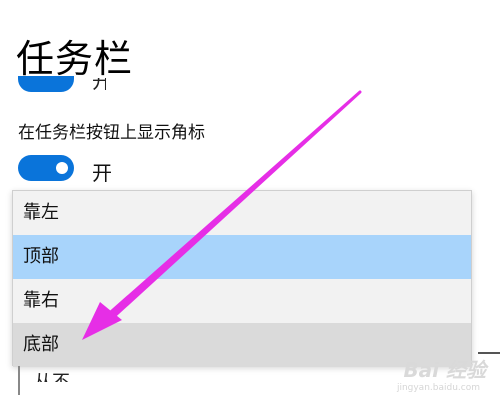 This screenshot has width=500, height=395. I want to click on watermark-url: jingyan.baidu.com, so click(438, 388).